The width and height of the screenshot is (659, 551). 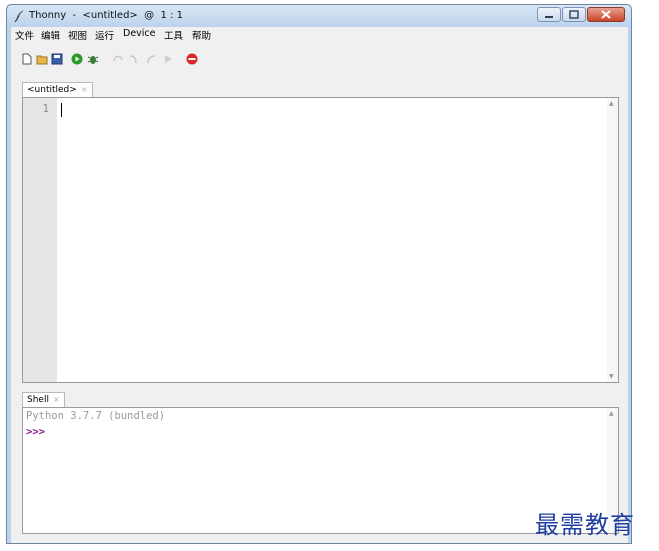 I want to click on menu-view: 视图, so click(x=77, y=35).